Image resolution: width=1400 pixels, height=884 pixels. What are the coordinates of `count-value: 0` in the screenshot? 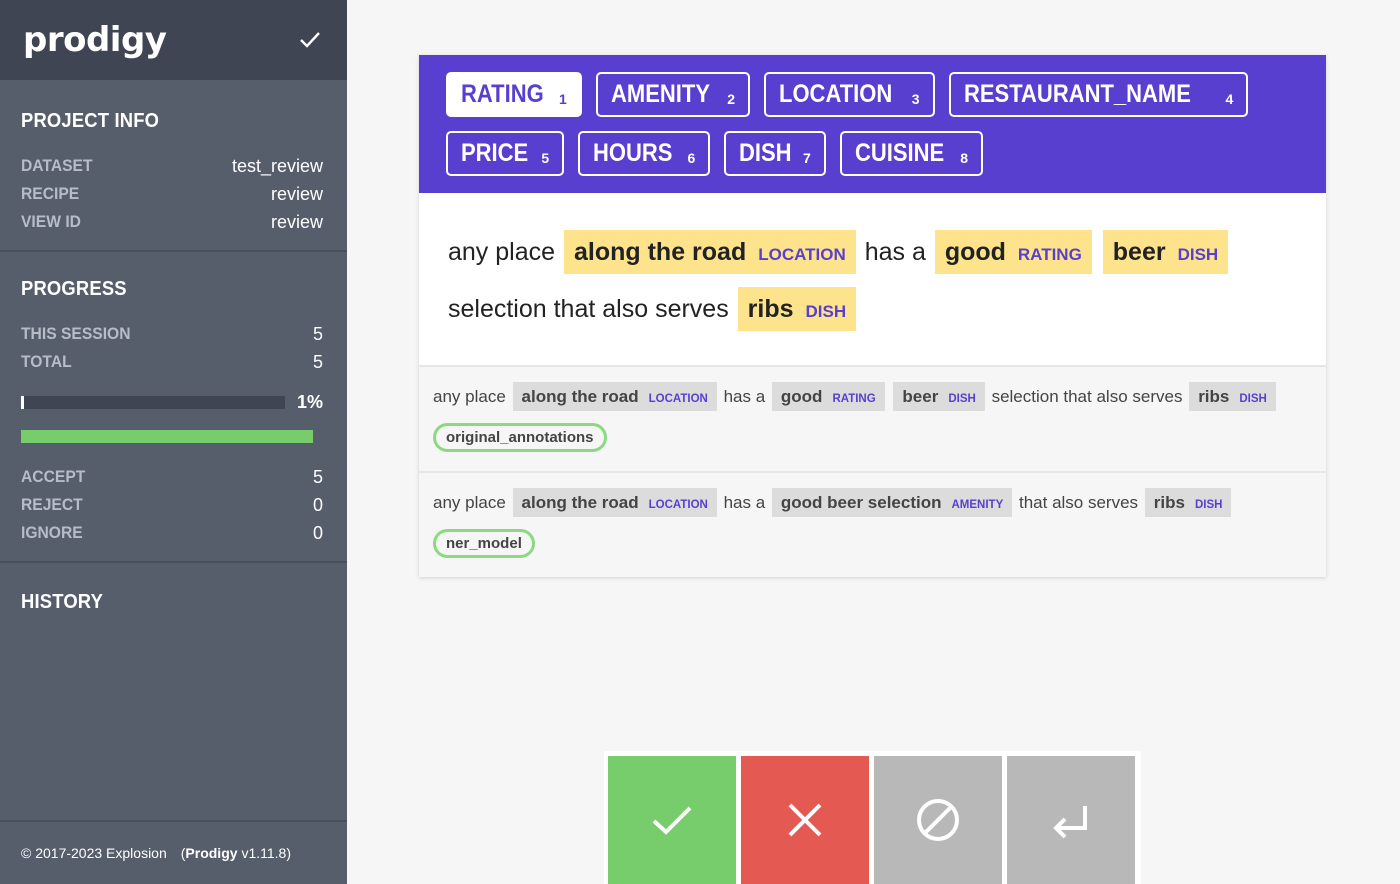 It's located at (317, 532).